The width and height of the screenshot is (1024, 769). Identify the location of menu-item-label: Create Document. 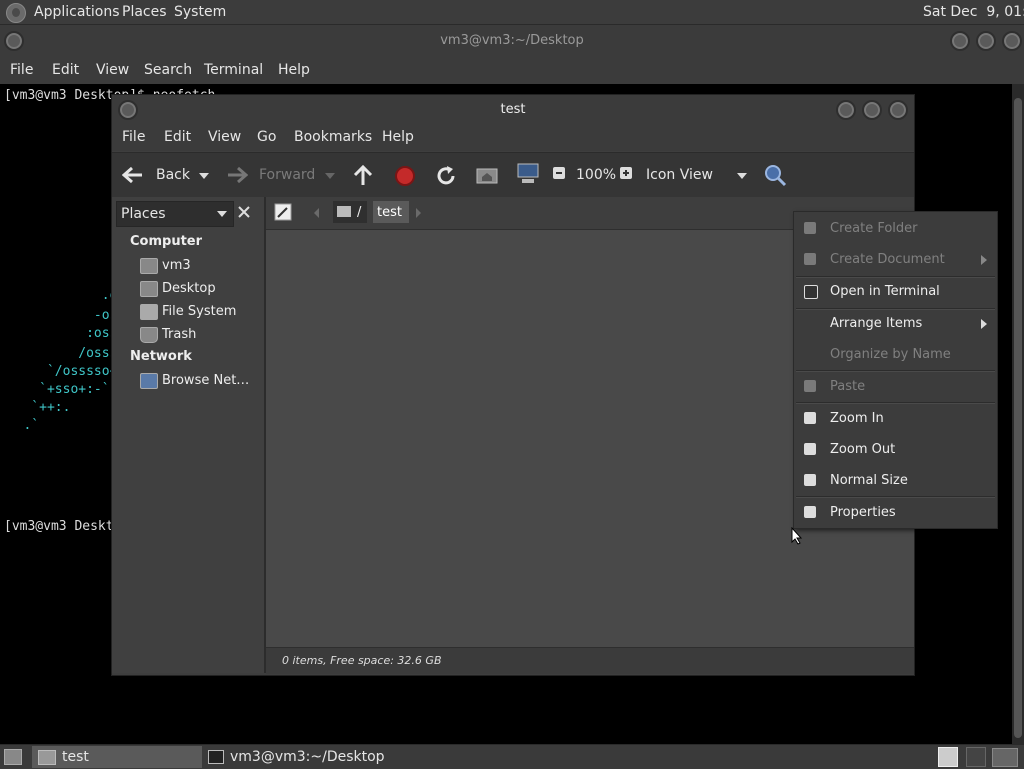
(887, 259).